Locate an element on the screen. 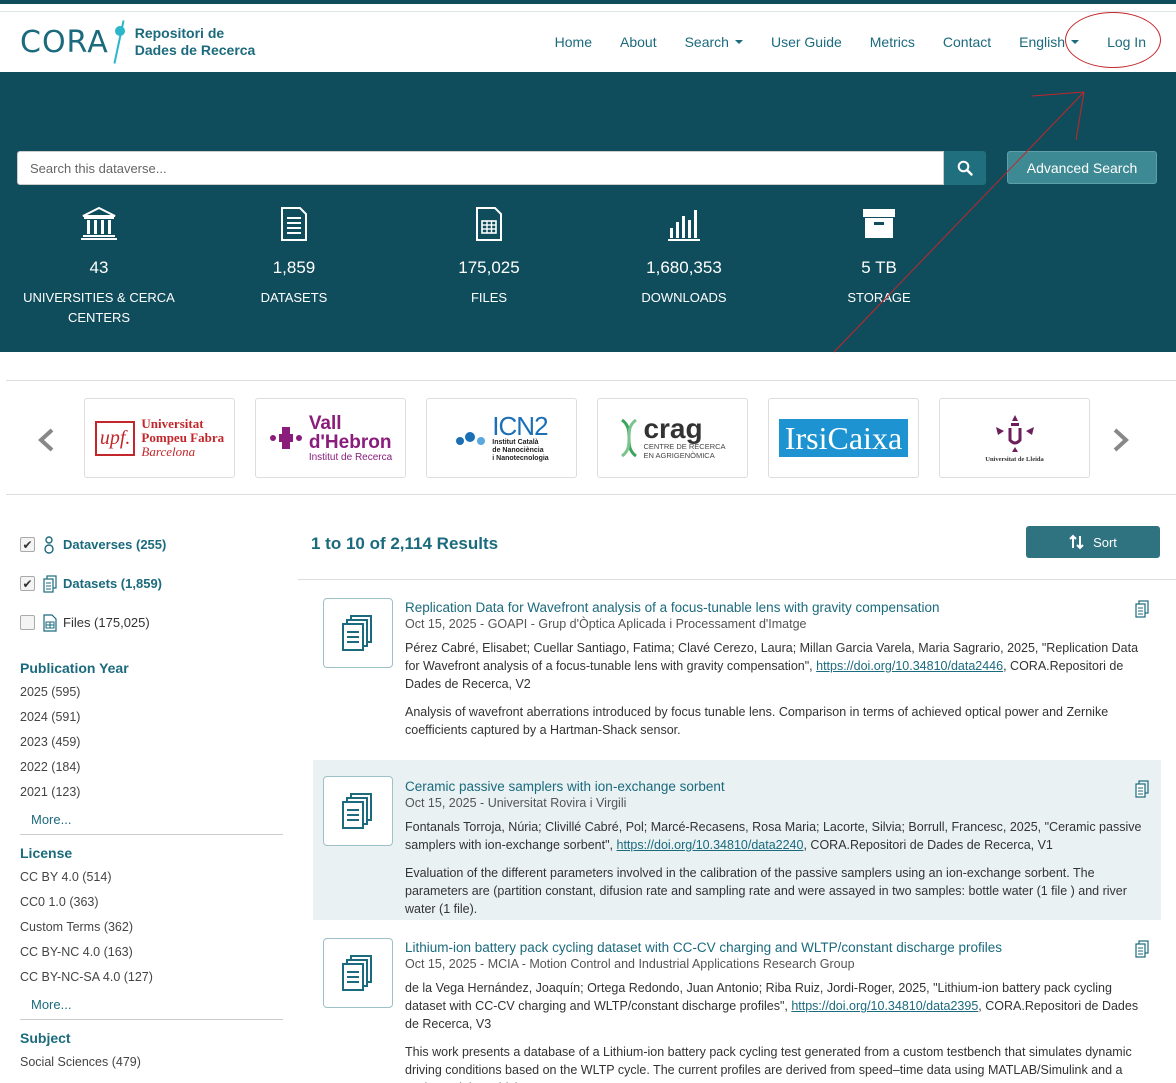 This screenshot has width=1176, height=1083. nav-search-dropdown: Search is located at coordinates (714, 42).